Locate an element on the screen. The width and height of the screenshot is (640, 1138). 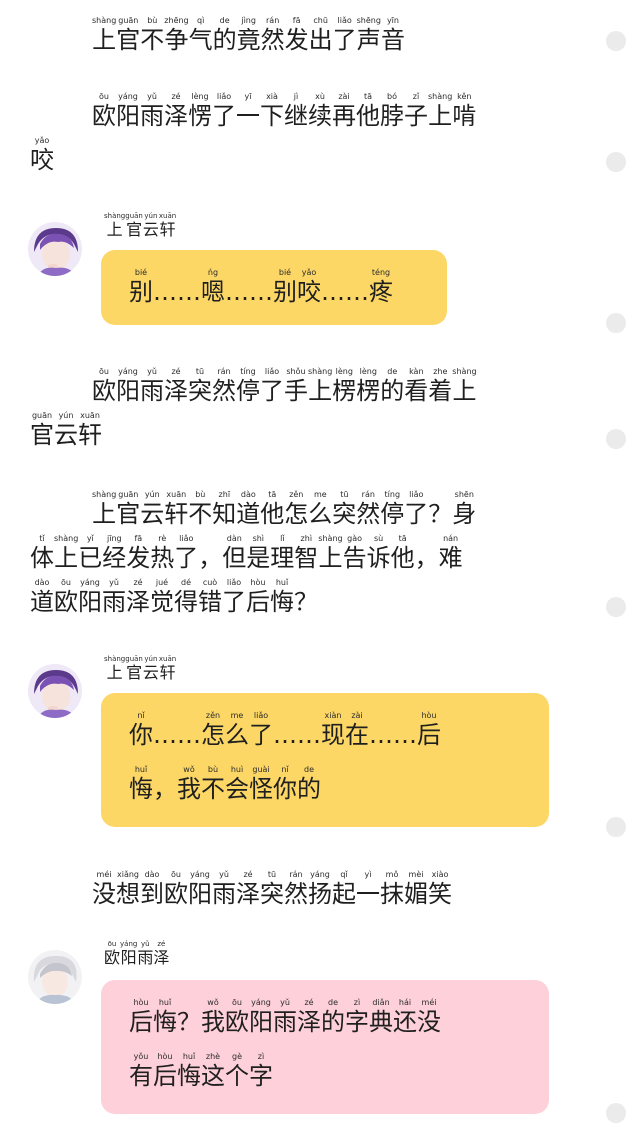
white-hair-avatar-icon is located at coordinates (55, 977).